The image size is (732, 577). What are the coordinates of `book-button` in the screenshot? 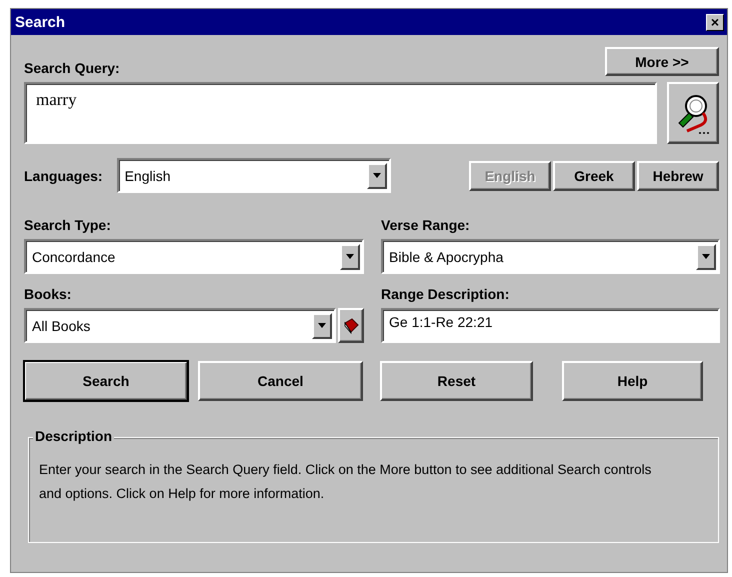 It's located at (351, 325).